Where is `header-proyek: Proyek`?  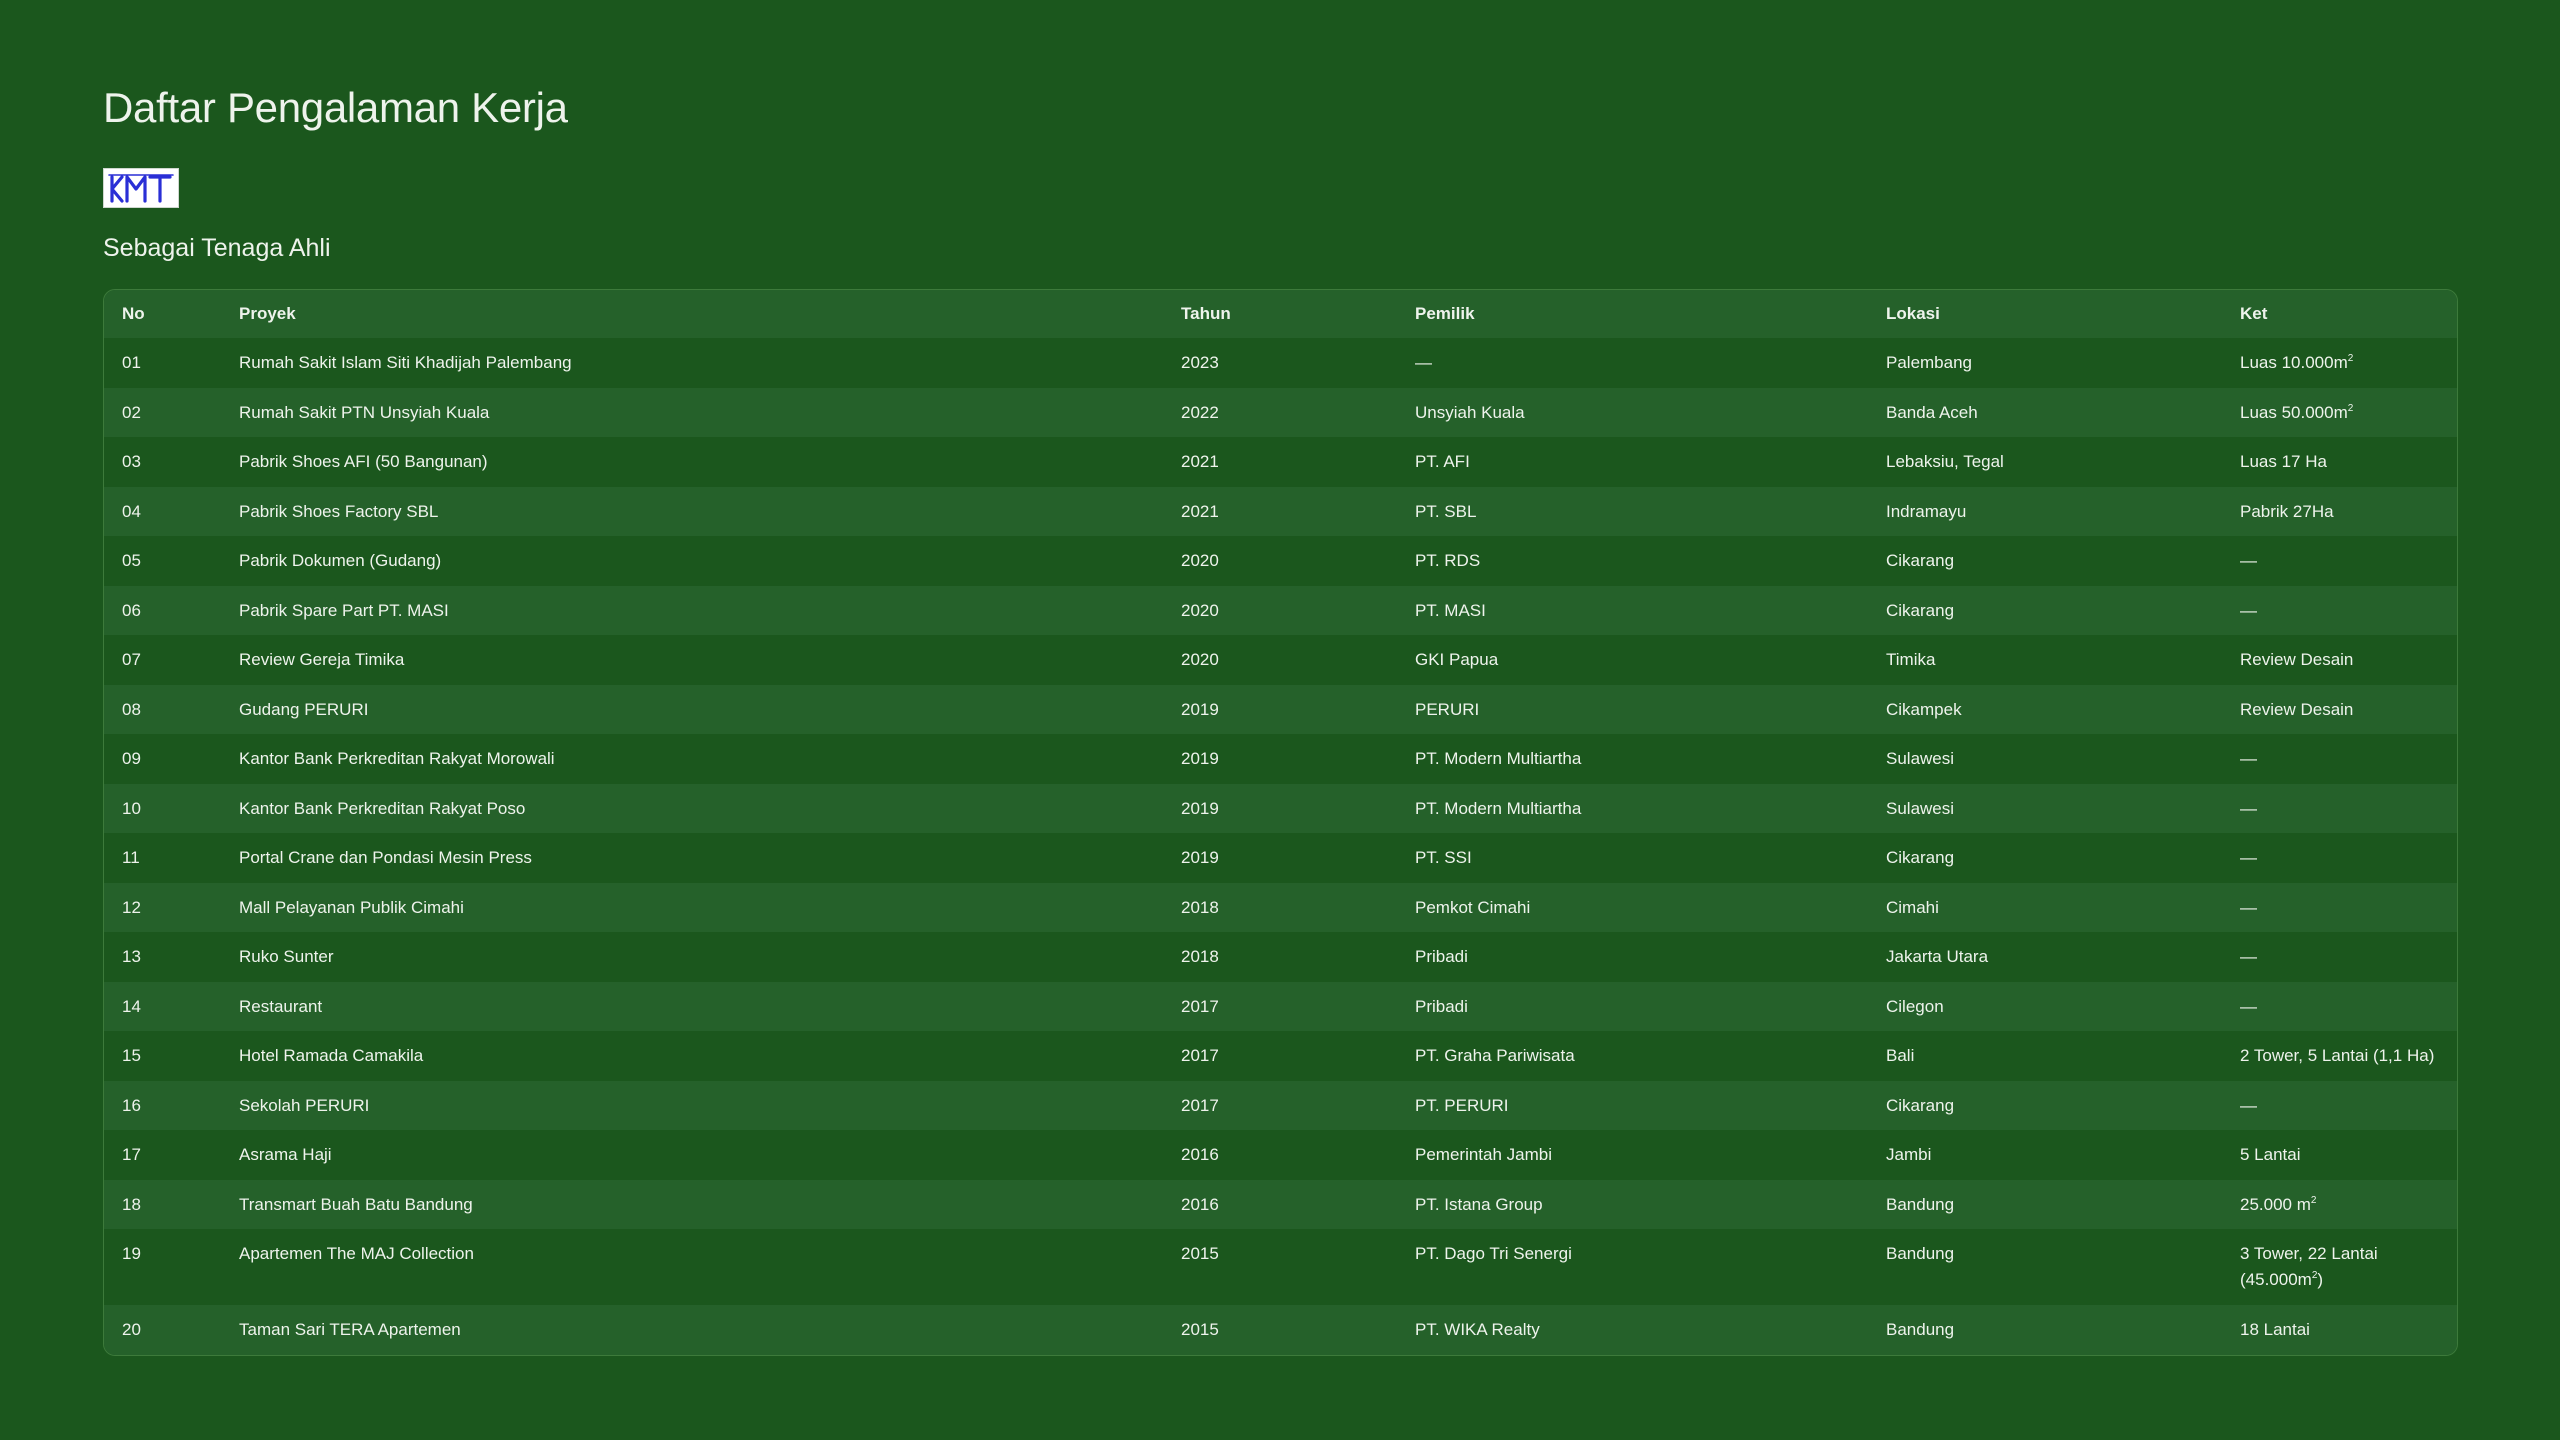 header-proyek: Proyek is located at coordinates (692, 314).